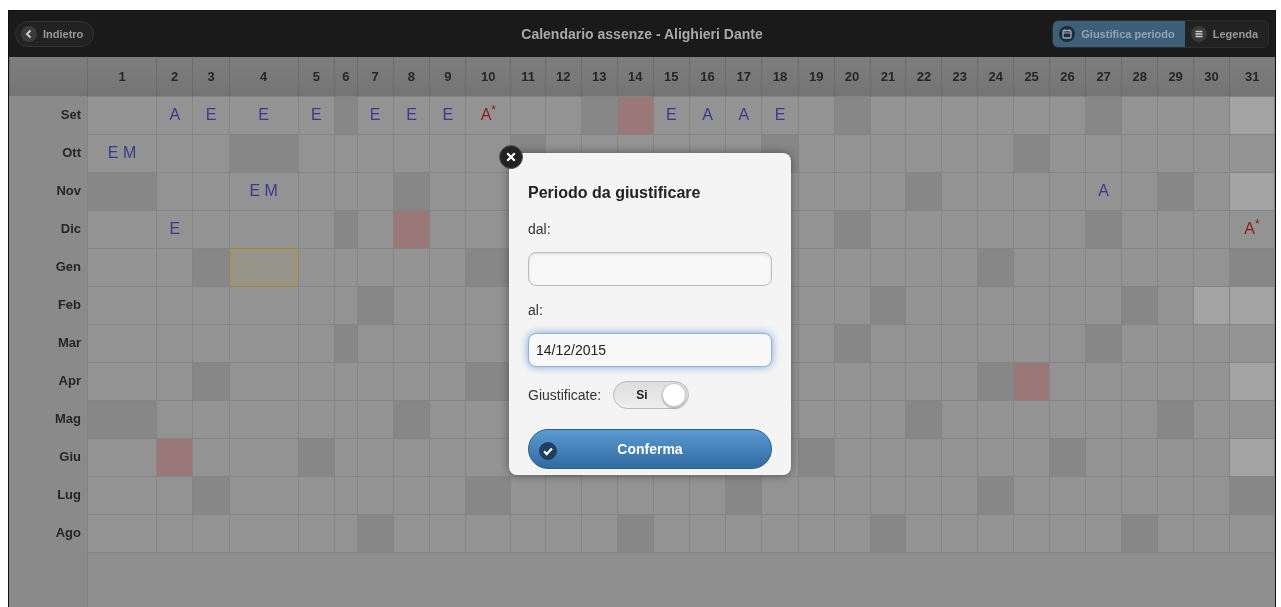  What do you see at coordinates (1031, 76) in the screenshot?
I see `day-number: 25` at bounding box center [1031, 76].